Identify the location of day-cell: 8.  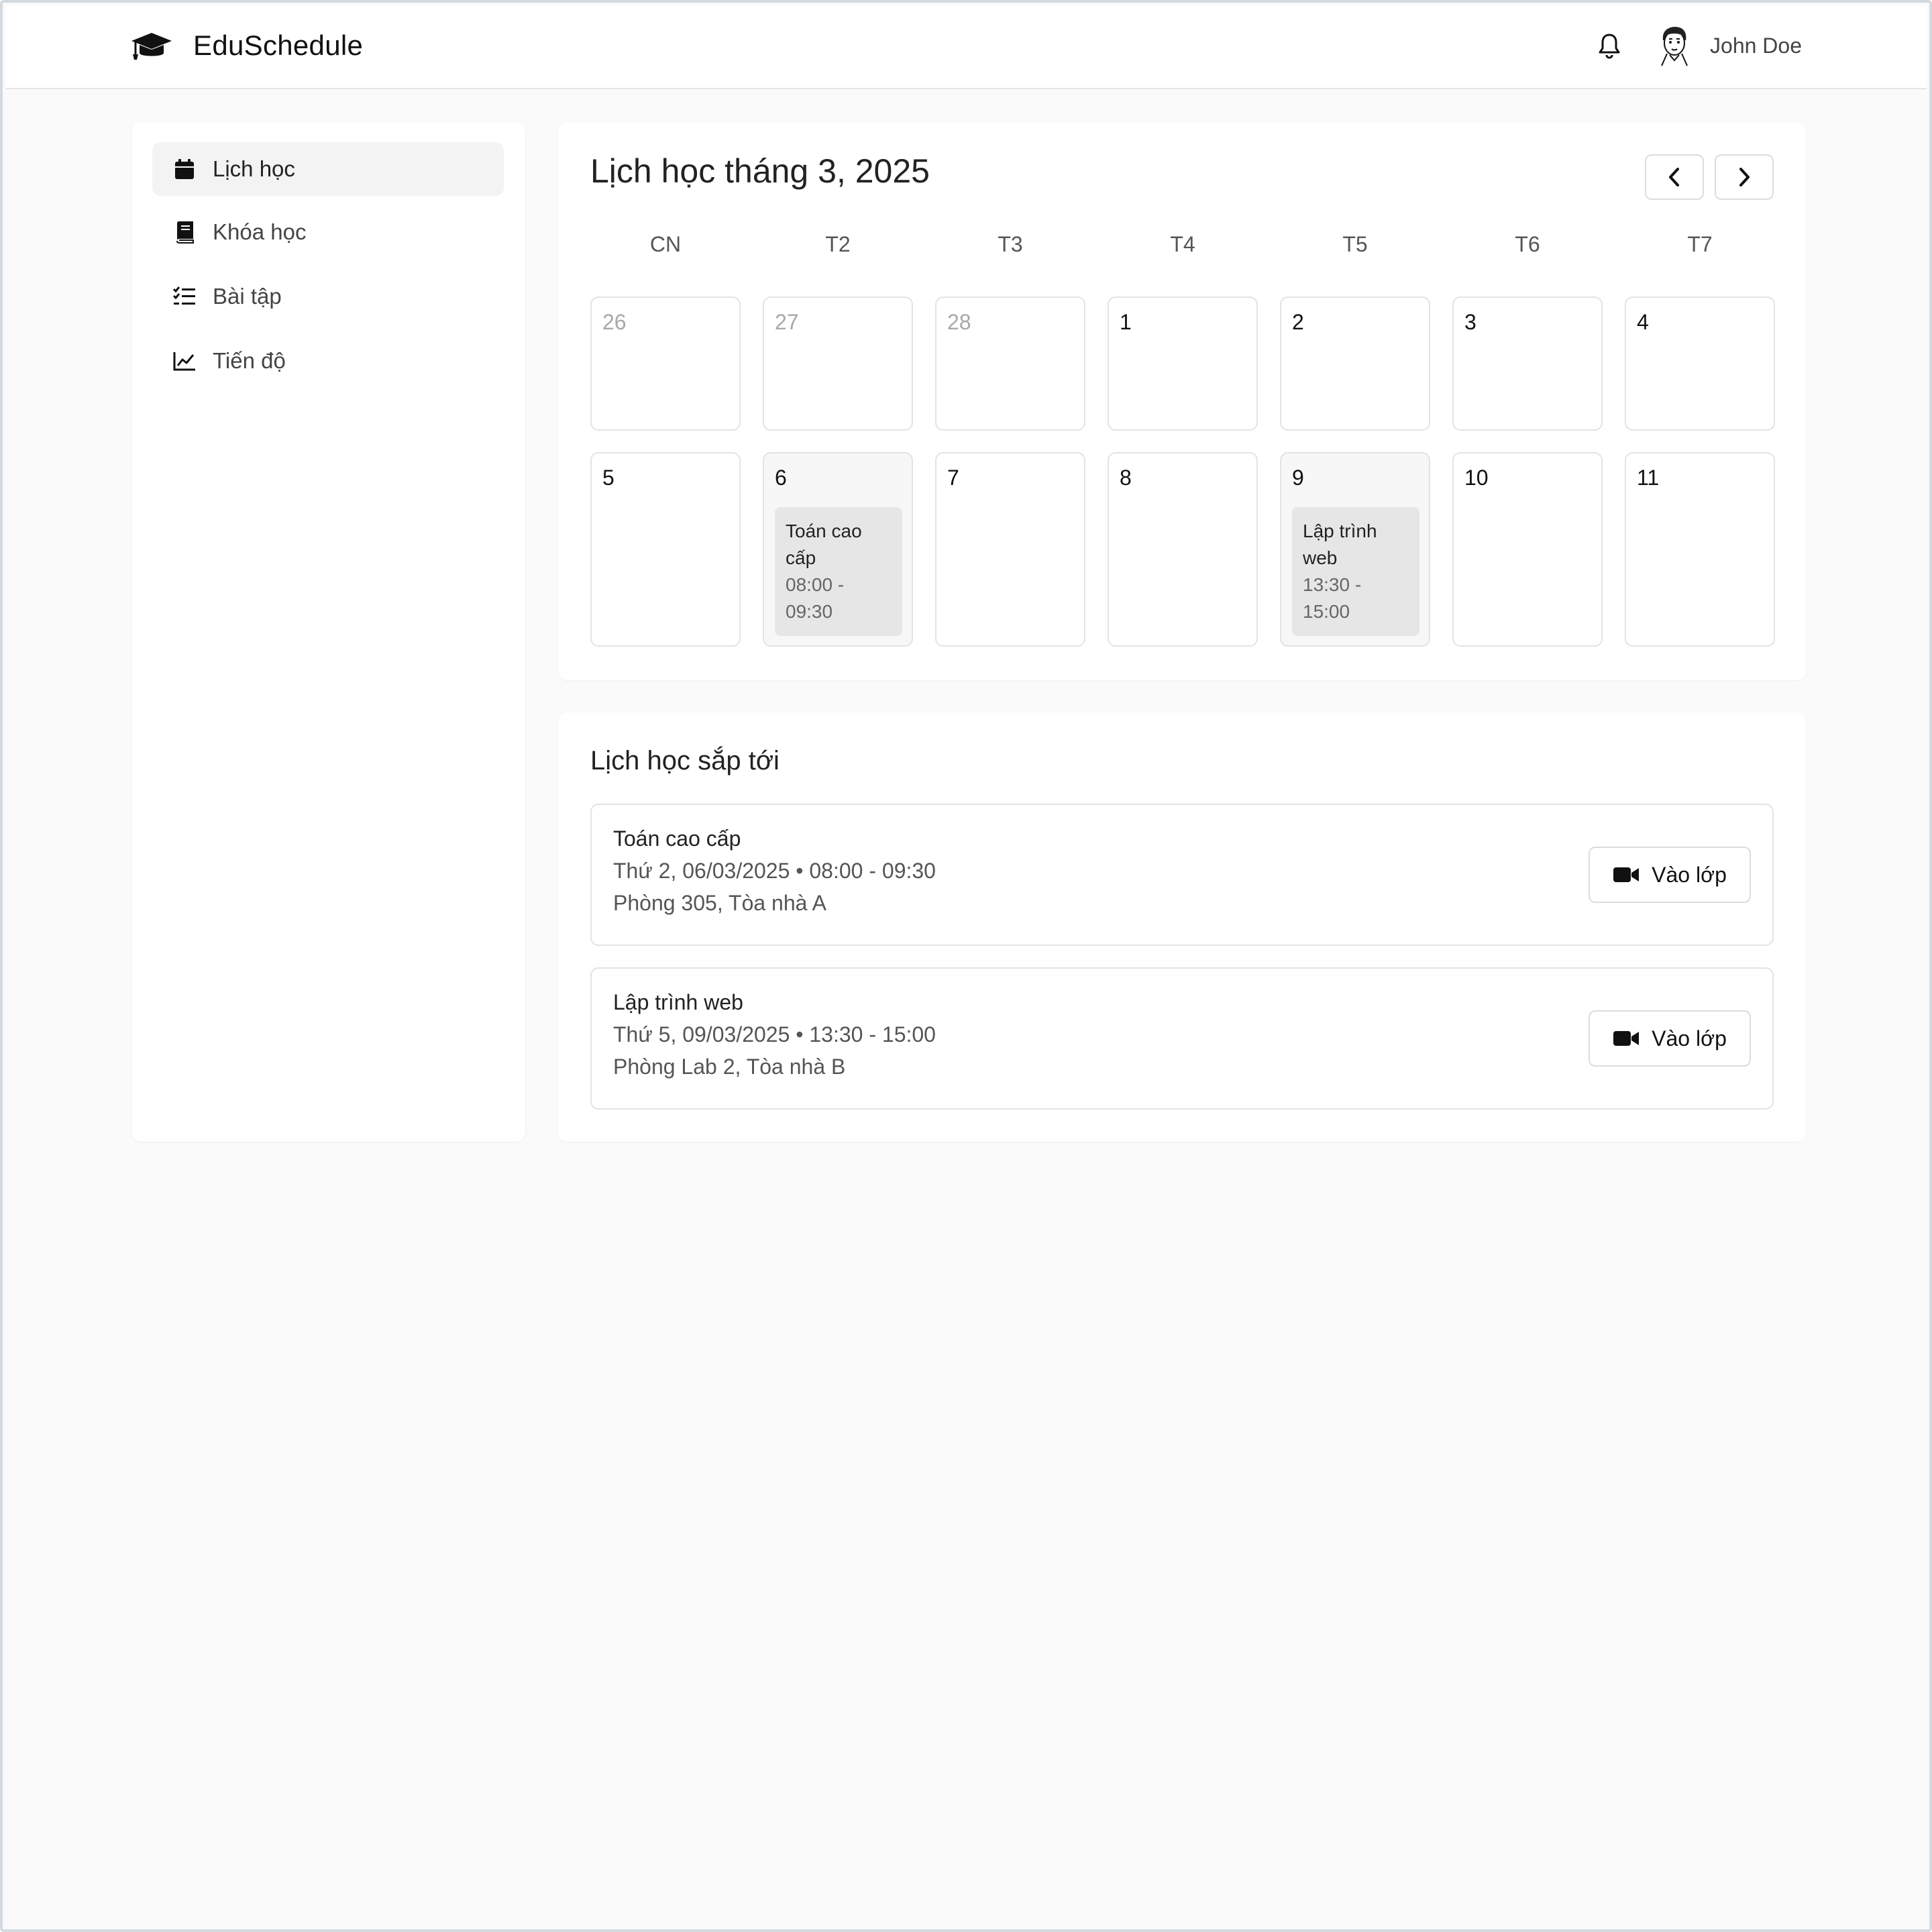
(1183, 549).